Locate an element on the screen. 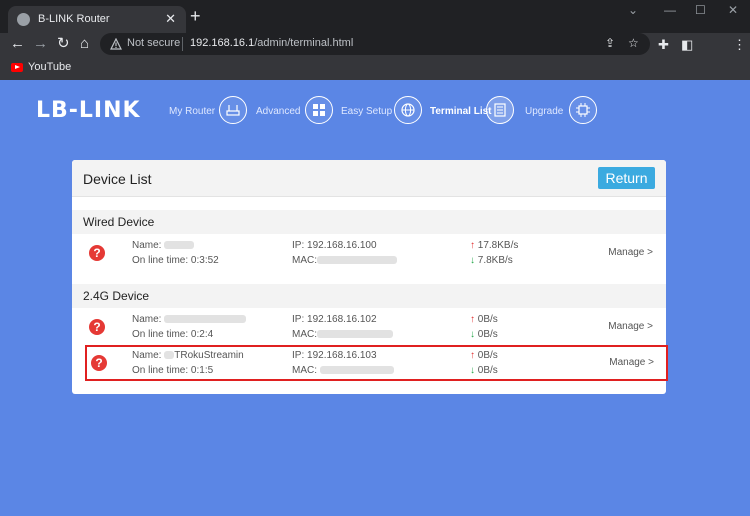 This screenshot has width=750, height=516. browser-tab: B-LINK Router ✕ is located at coordinates (97, 19).